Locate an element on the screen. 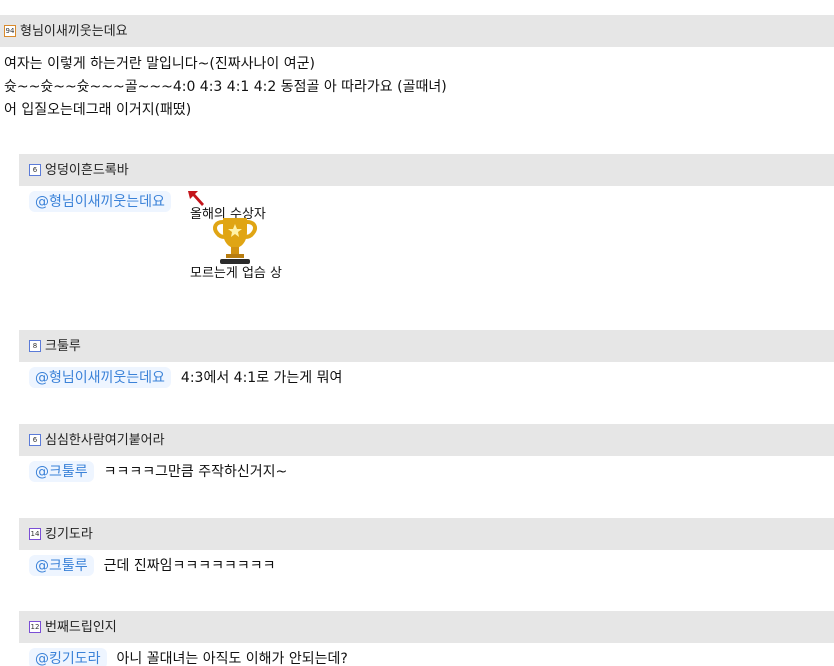 The width and height of the screenshot is (834, 666). award-subtitle: 모르는게 업슴 상 is located at coordinates (236, 273).